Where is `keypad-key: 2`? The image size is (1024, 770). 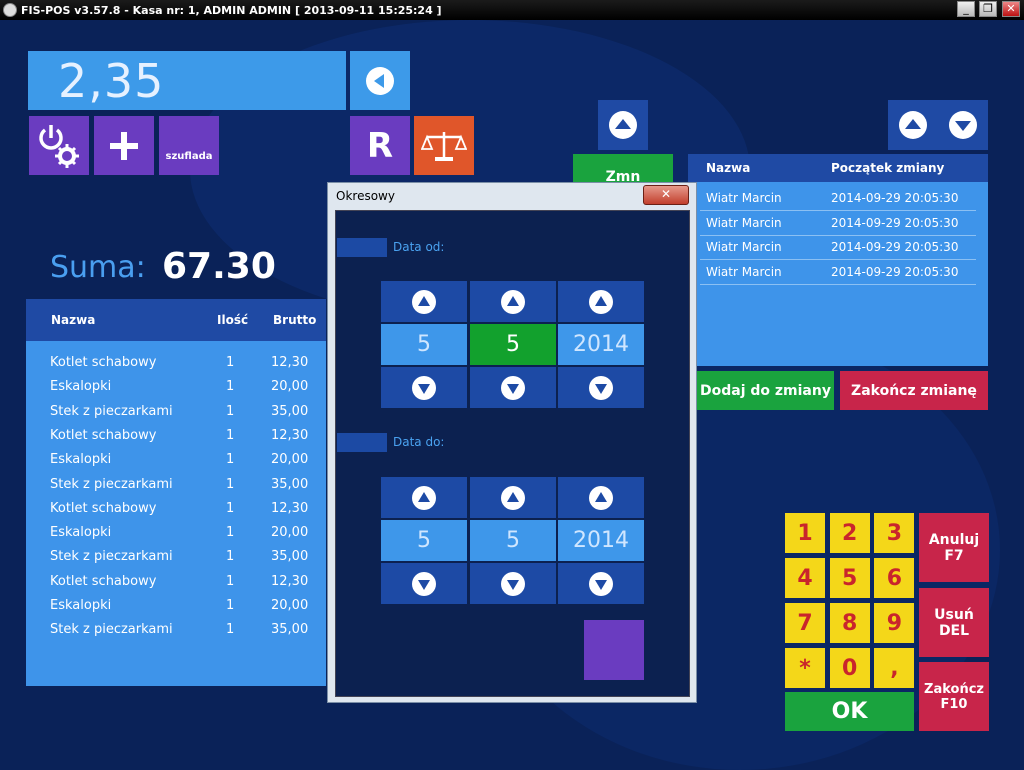 keypad-key: 2 is located at coordinates (849, 533).